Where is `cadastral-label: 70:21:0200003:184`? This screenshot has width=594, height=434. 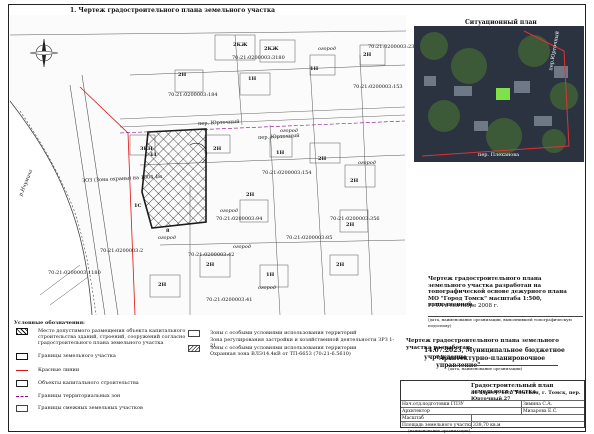
cadastral-label: 70:21:0200003:184 is located at coordinates (193, 95).